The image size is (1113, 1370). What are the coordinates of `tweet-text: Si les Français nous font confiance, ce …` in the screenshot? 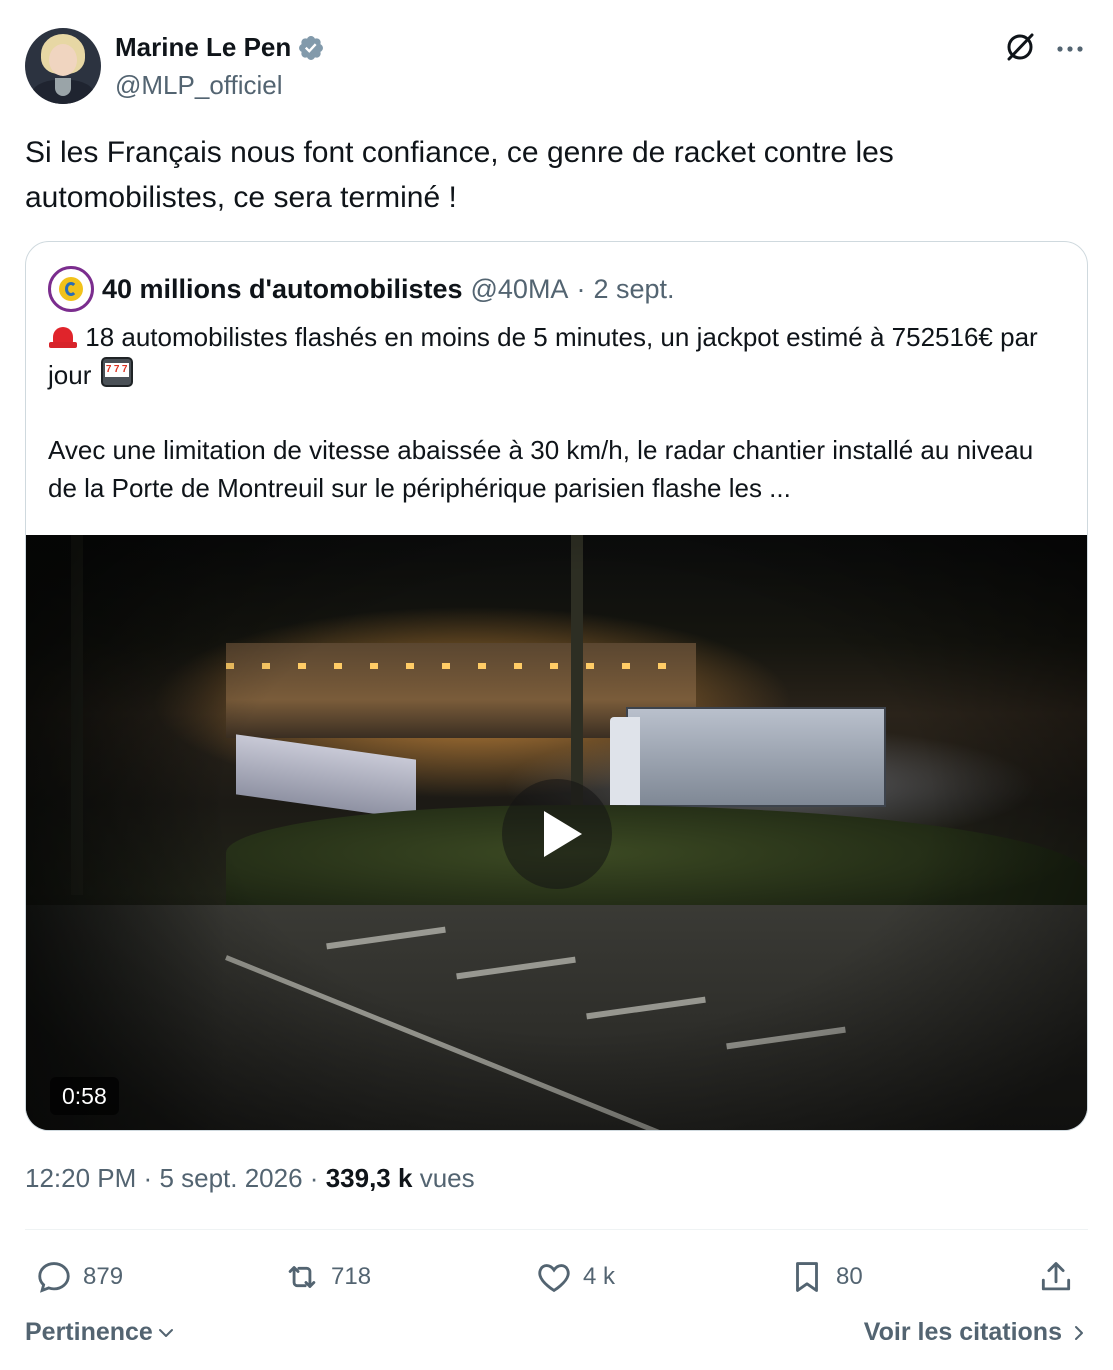 It's located at (459, 175).